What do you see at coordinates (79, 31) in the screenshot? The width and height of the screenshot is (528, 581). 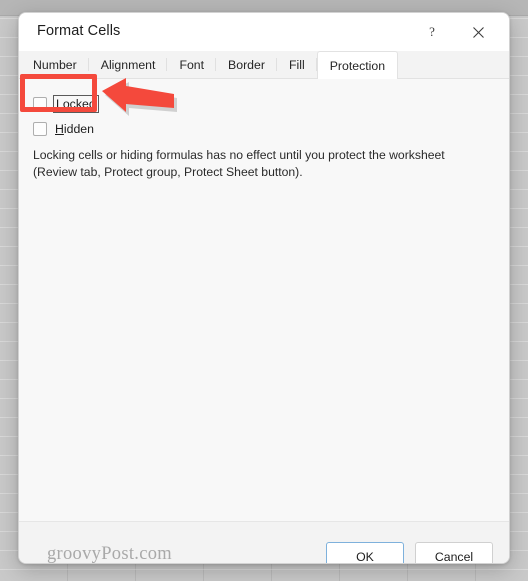 I see `dialog-title: Format Cells` at bounding box center [79, 31].